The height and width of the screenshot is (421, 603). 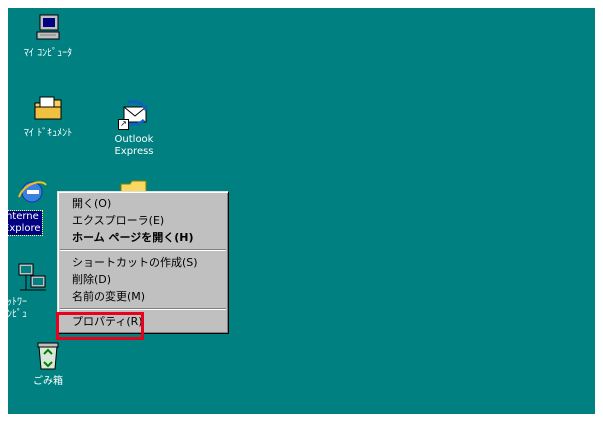 What do you see at coordinates (143, 262) in the screenshot?
I see `menu-item-create-shortcut: ショートカットの作成(S)` at bounding box center [143, 262].